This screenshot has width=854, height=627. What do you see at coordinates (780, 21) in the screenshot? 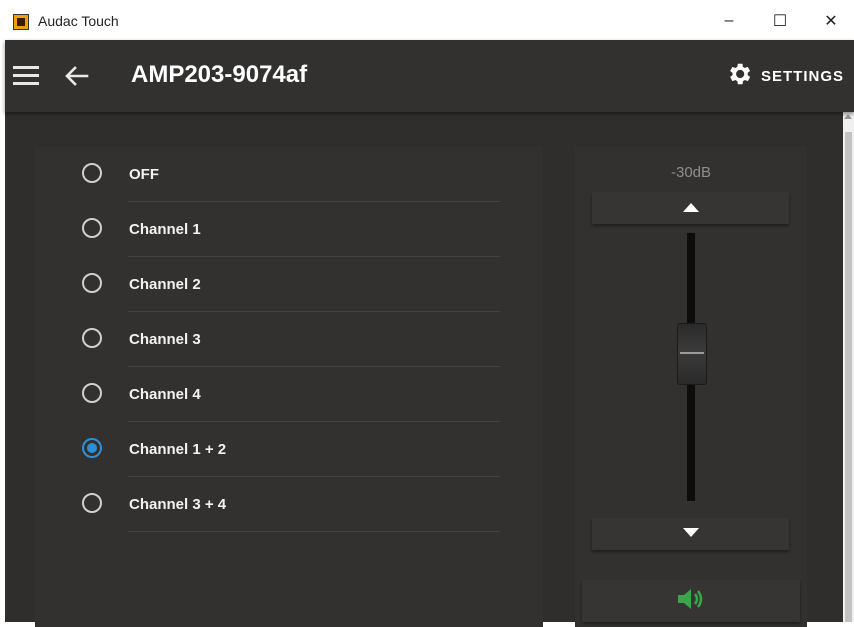
I see `maximize-button: ☐` at bounding box center [780, 21].